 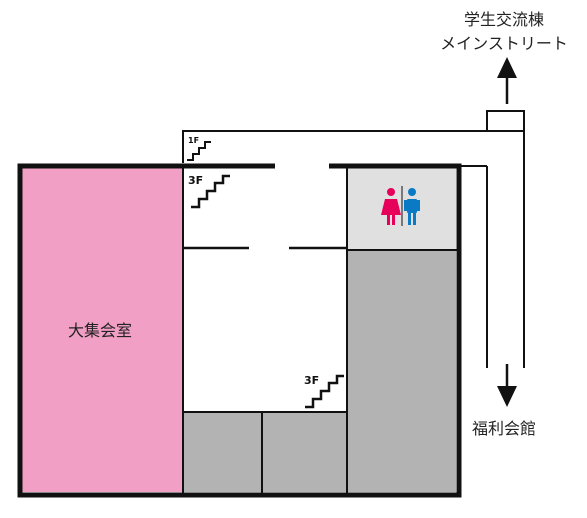 What do you see at coordinates (504, 19) in the screenshot?
I see `label-student-hall: 学生交流棟` at bounding box center [504, 19].